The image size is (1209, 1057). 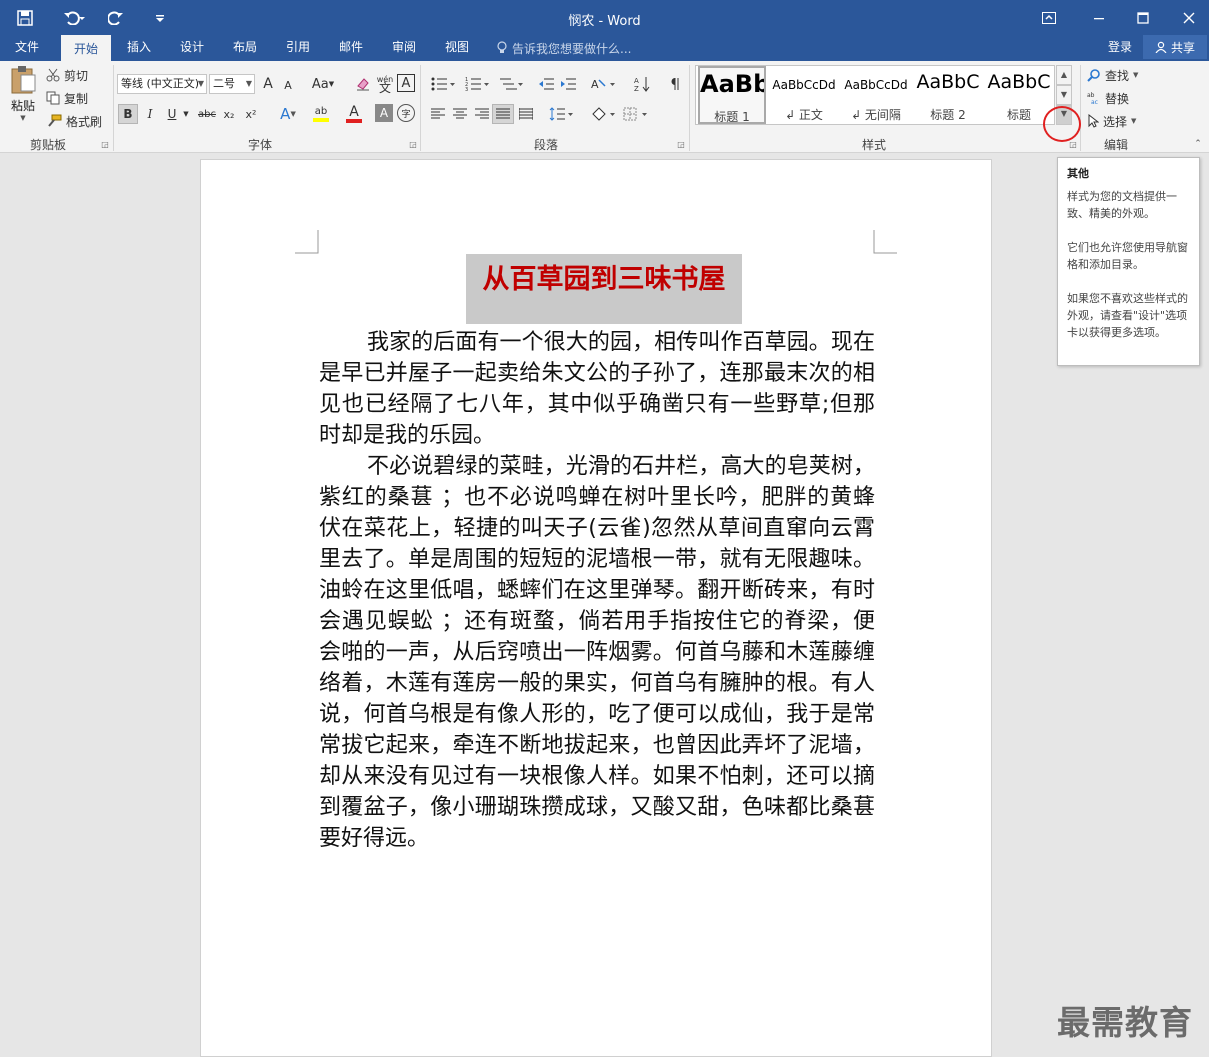 I want to click on tab-mailings: 邮件, so click(x=351, y=48).